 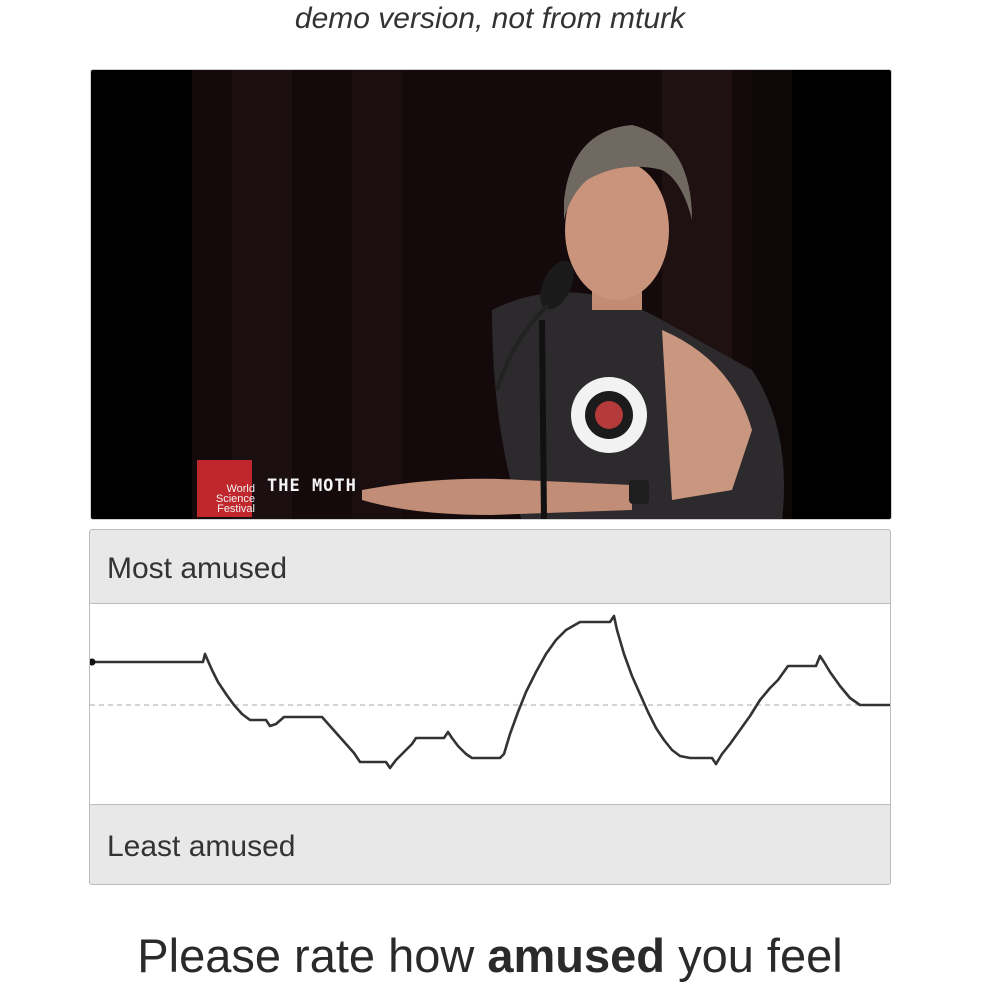 What do you see at coordinates (576, 955) in the screenshot?
I see `prompt-emphasis: amused` at bounding box center [576, 955].